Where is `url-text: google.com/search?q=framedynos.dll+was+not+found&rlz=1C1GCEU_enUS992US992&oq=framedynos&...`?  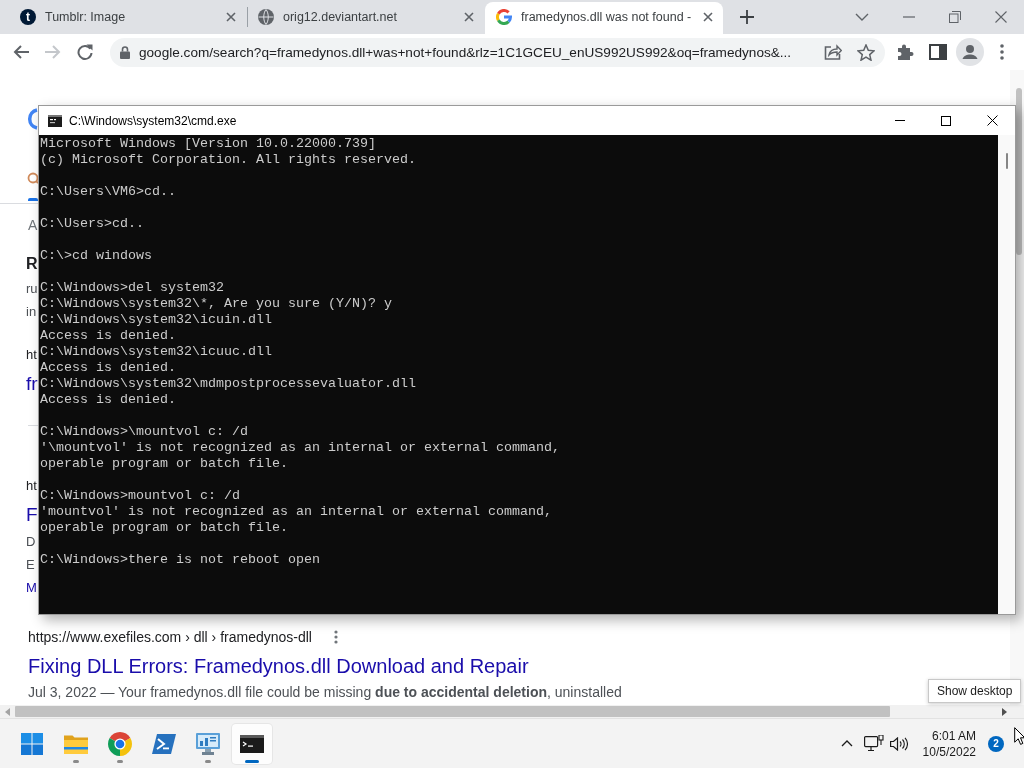 url-text: google.com/search?q=framedynos.dll+was+not+found&rlz=1C1GCEU_enUS992US992&oq=framedynos&... is located at coordinates (466, 52).